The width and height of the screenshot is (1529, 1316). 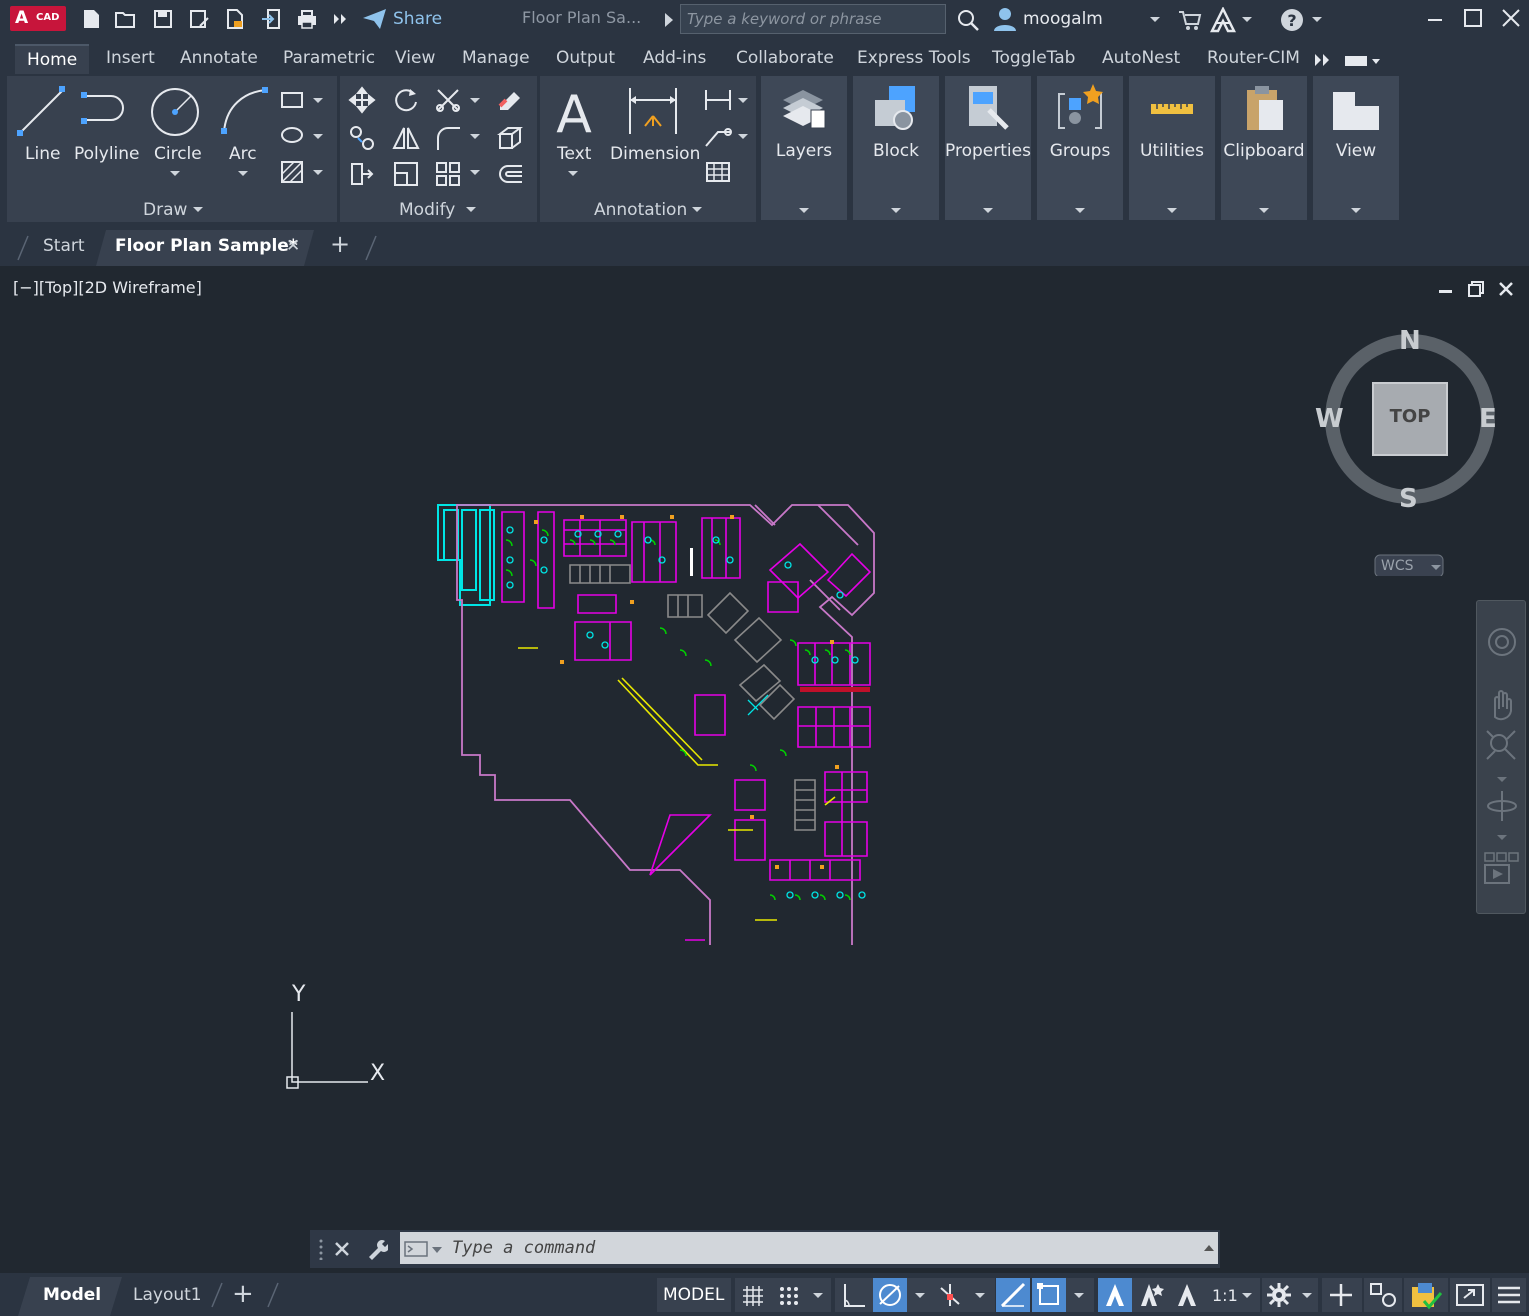 I want to click on user-icon, so click(x=1005, y=19).